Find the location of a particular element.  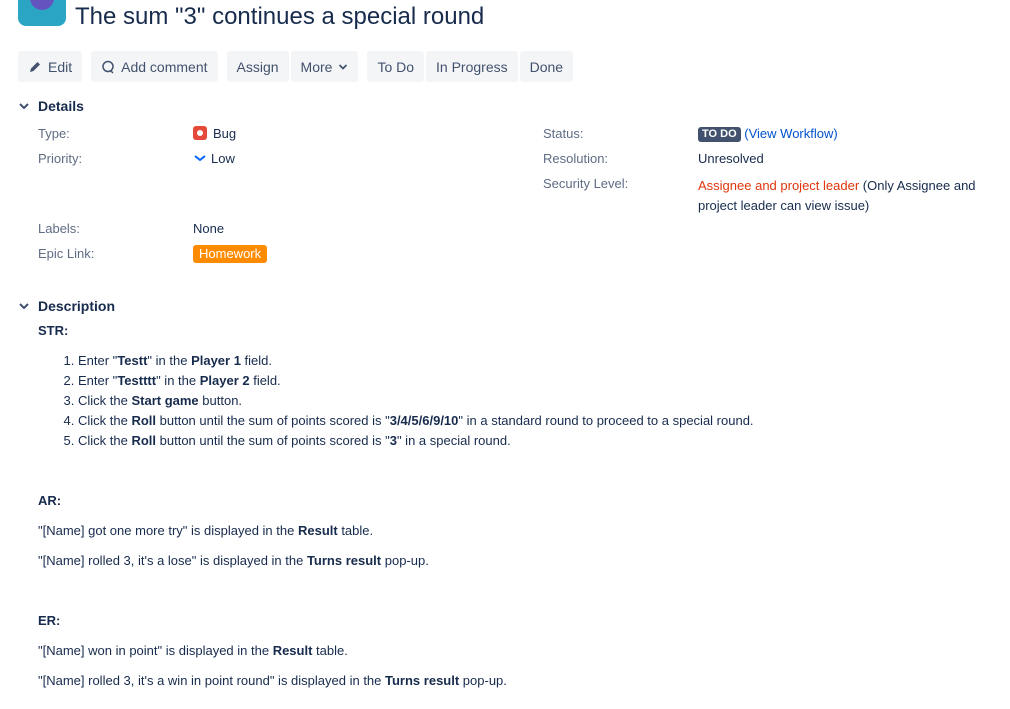

edit-button: Edit is located at coordinates (50, 66).